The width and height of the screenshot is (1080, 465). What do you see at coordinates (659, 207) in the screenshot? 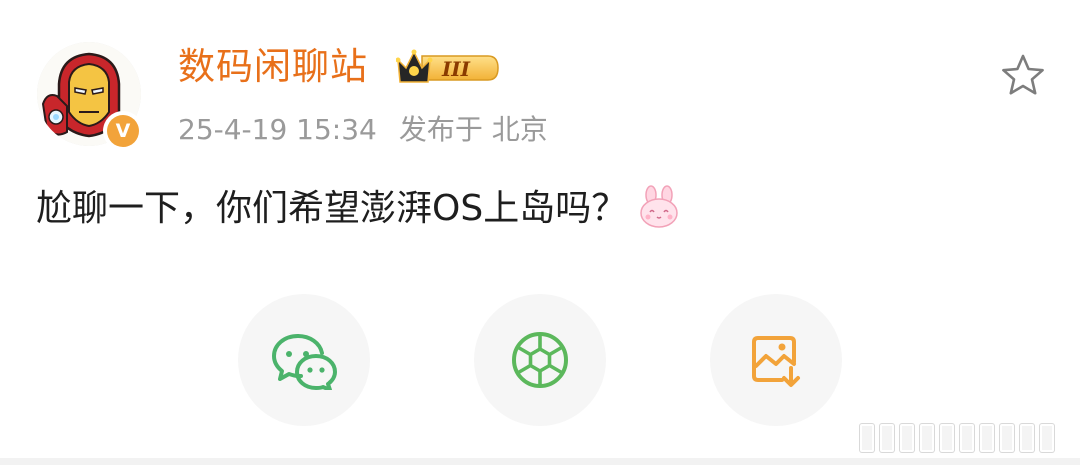
I see `bunny-emoji-icon` at bounding box center [659, 207].